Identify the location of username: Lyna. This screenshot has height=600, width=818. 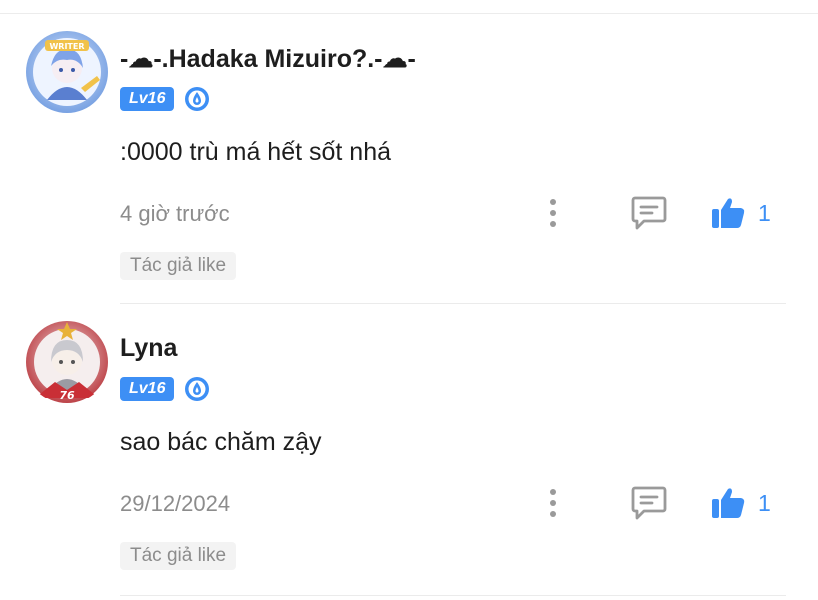
(148, 348).